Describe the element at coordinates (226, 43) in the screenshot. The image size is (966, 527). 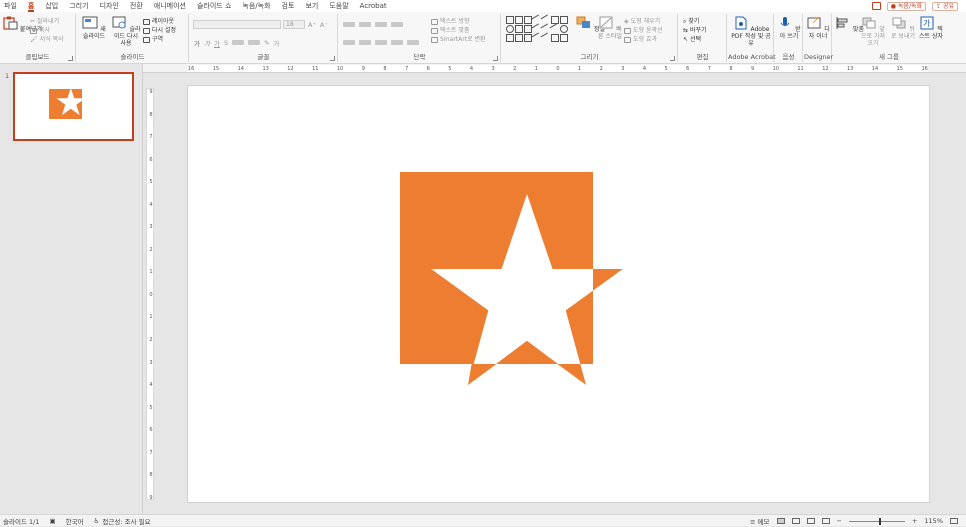
I see `strike-icon: S` at that location.